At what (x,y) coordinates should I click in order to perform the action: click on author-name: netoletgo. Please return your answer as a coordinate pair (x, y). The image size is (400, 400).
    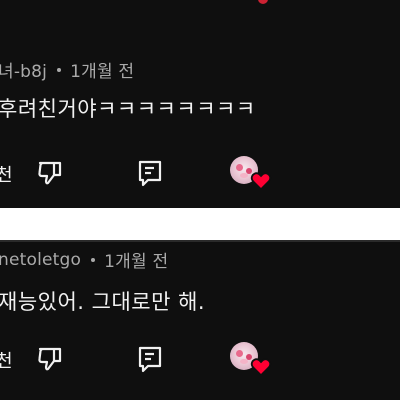
    Looking at the image, I should click on (40, 260).